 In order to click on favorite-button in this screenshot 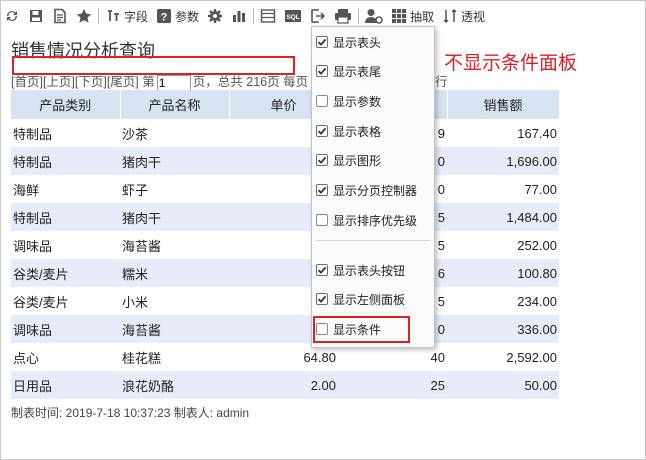, I will do `click(84, 16)`.